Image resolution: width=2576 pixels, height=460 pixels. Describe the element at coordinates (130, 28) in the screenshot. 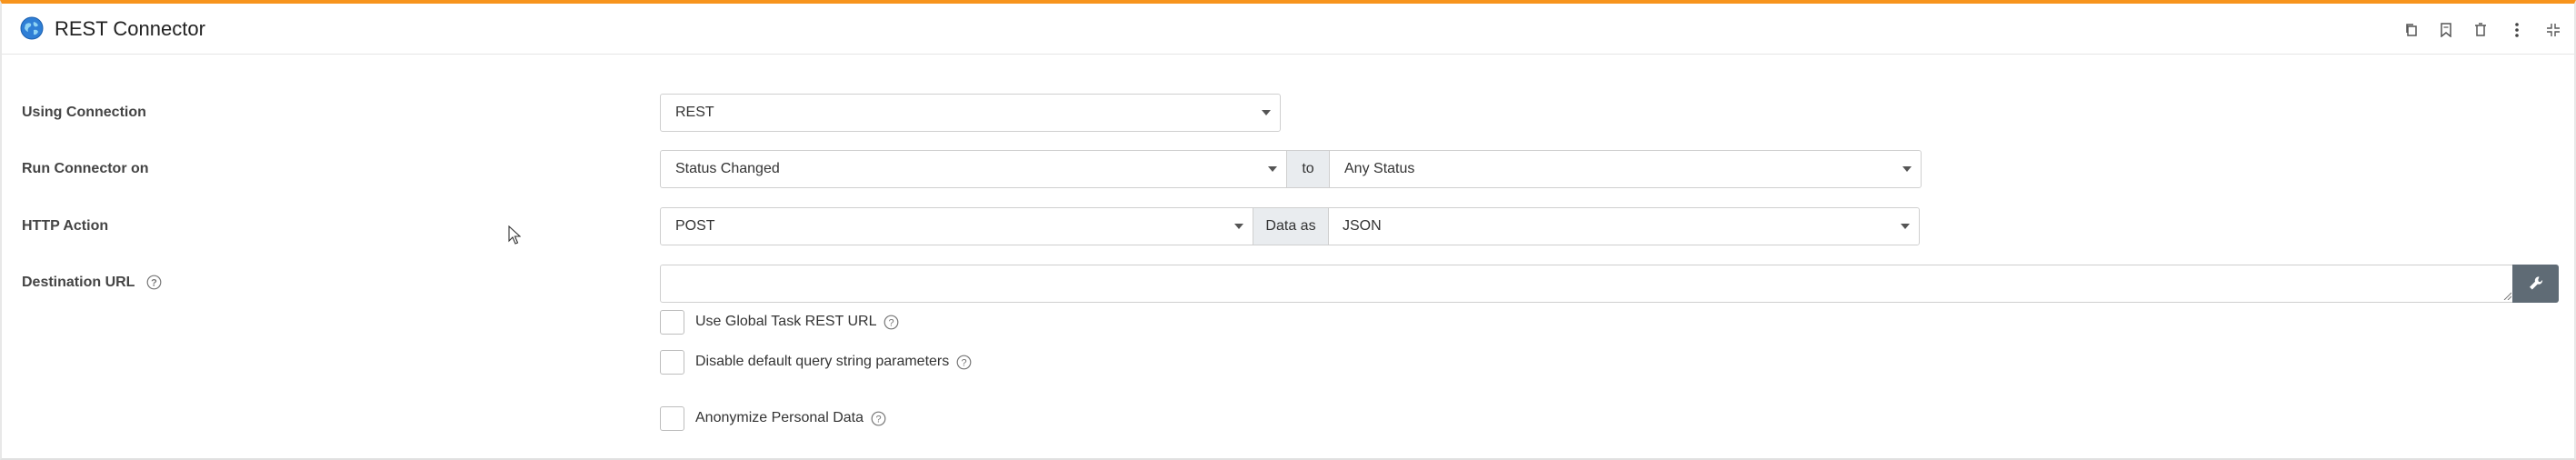

I see `panel-title: REST Connector` at that location.